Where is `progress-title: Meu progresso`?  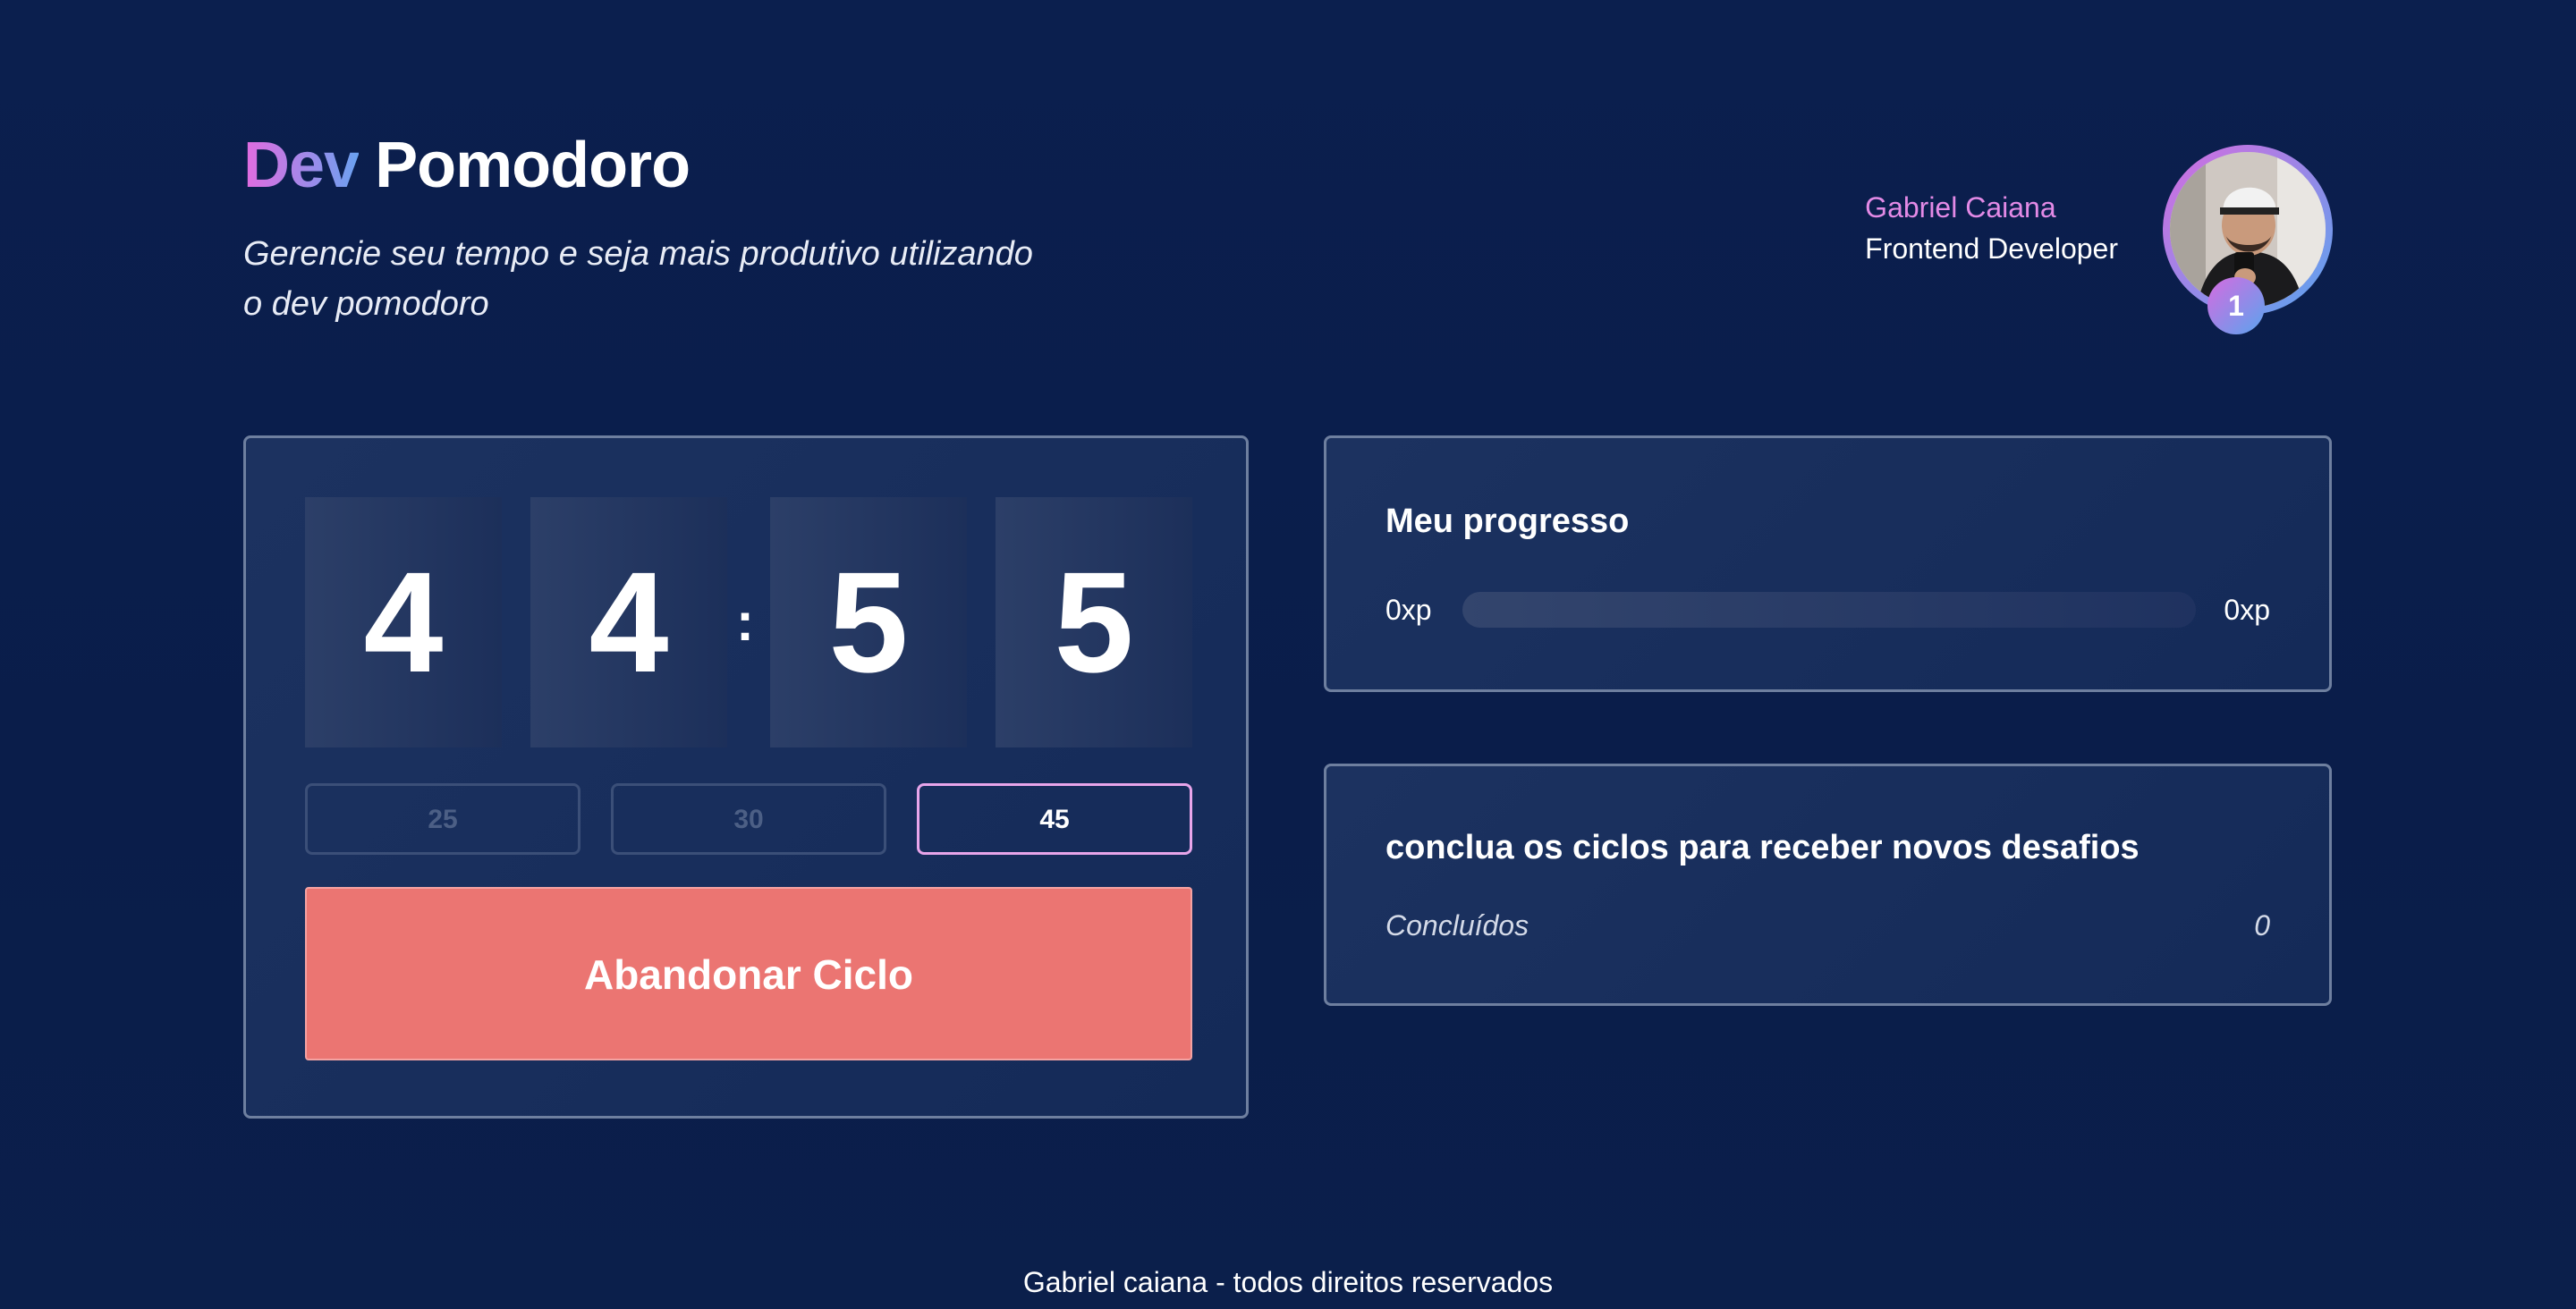 progress-title: Meu progresso is located at coordinates (1507, 521).